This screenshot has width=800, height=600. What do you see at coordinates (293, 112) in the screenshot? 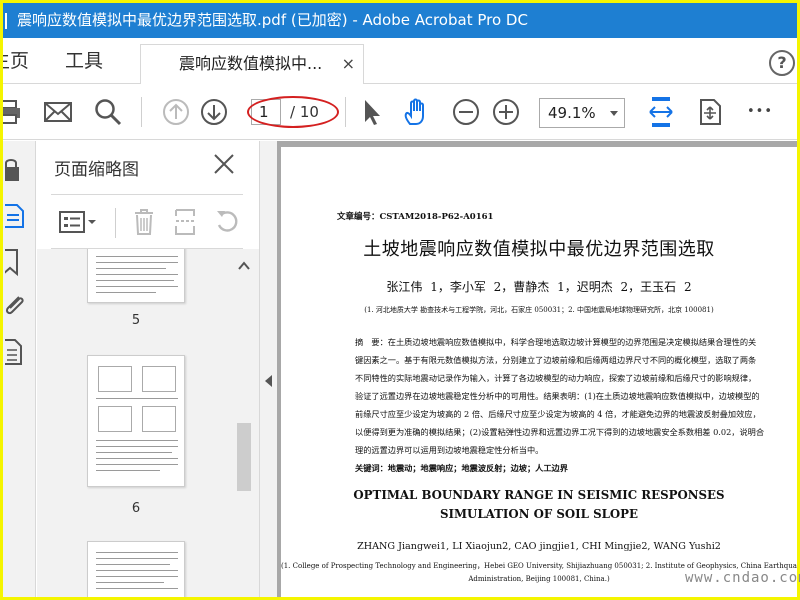
I see `highlight-oval` at bounding box center [293, 112].